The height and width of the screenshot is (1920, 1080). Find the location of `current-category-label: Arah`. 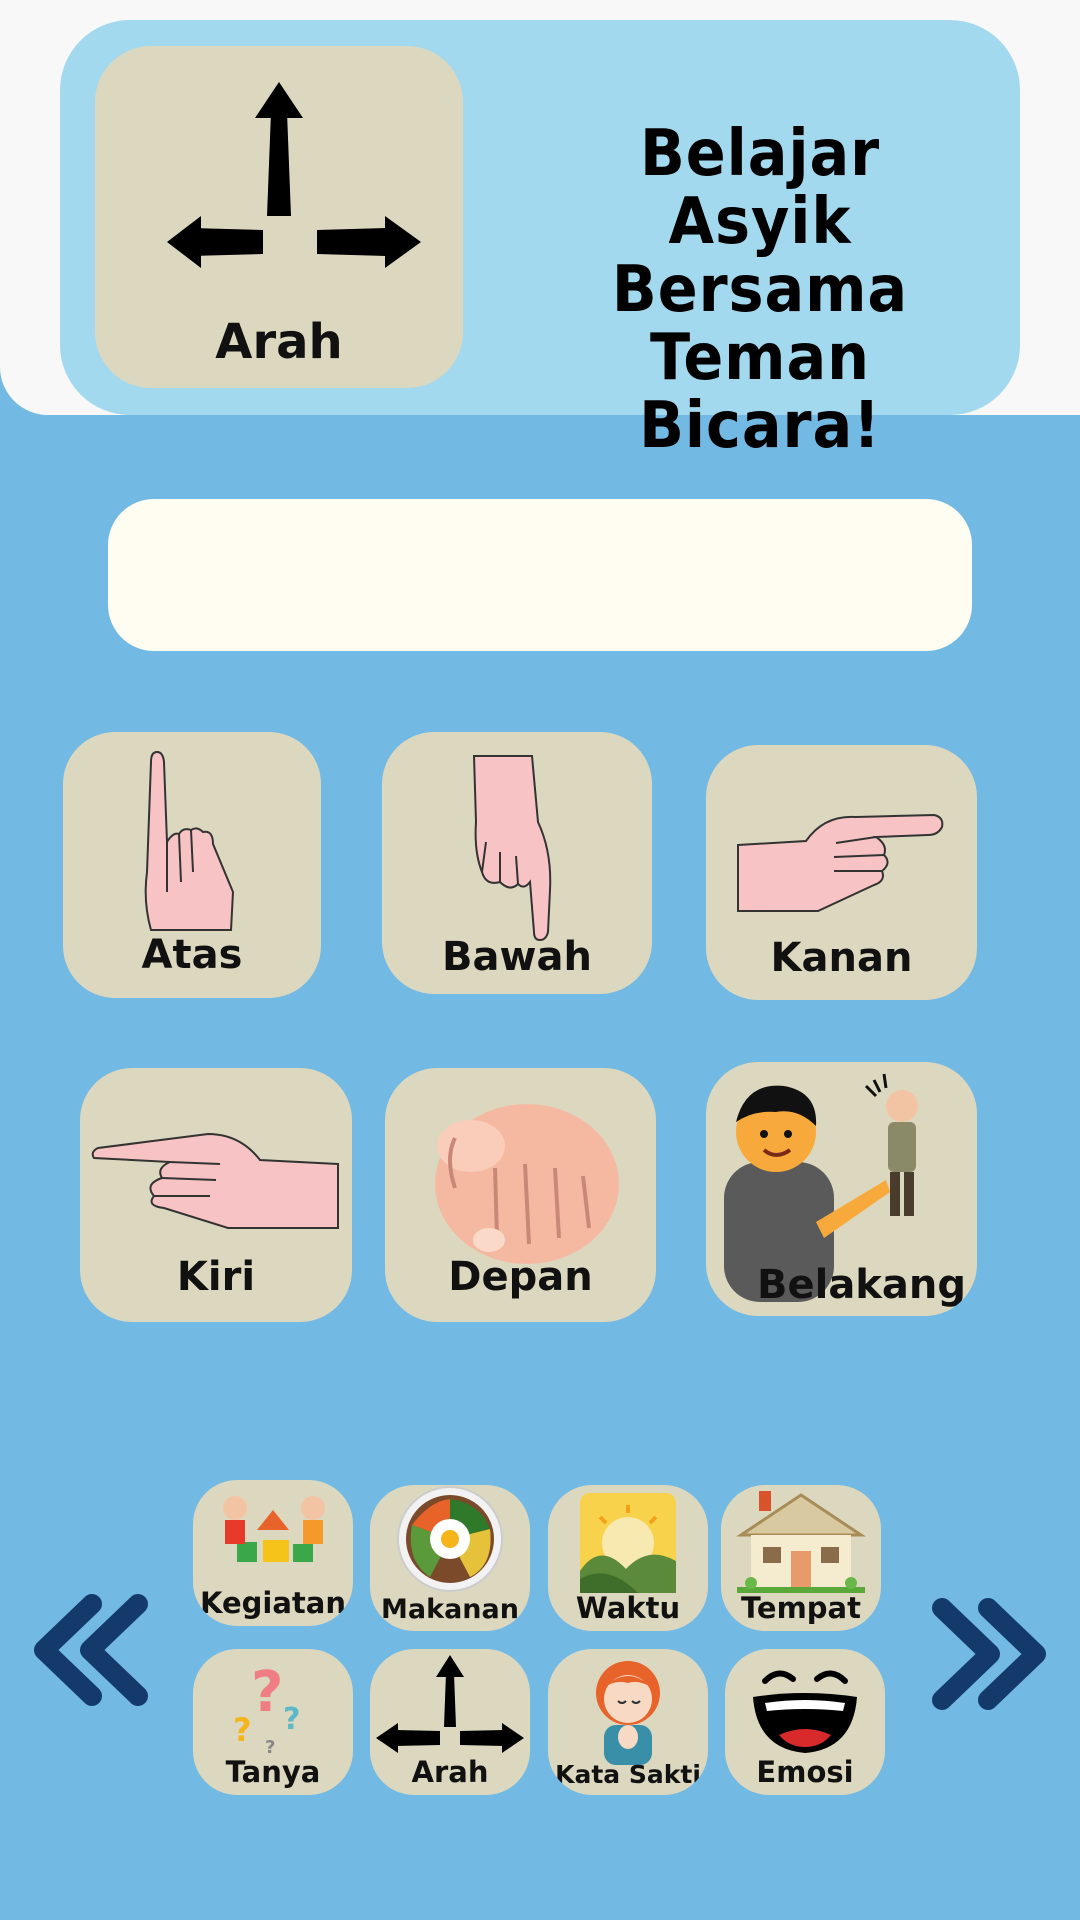

current-category-label: Arah is located at coordinates (279, 342).